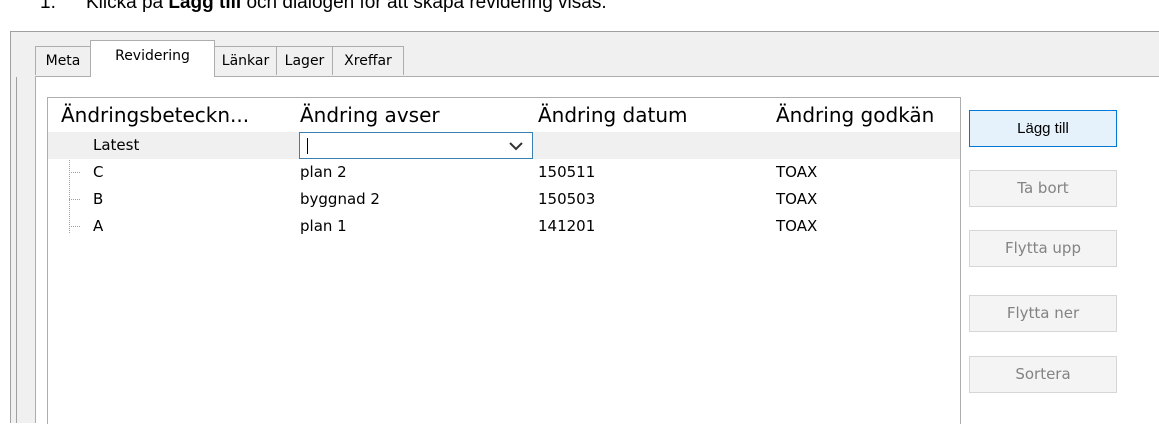 The height and width of the screenshot is (424, 1159). Describe the element at coordinates (567, 172) in the screenshot. I see `row-datum: 150511` at that location.